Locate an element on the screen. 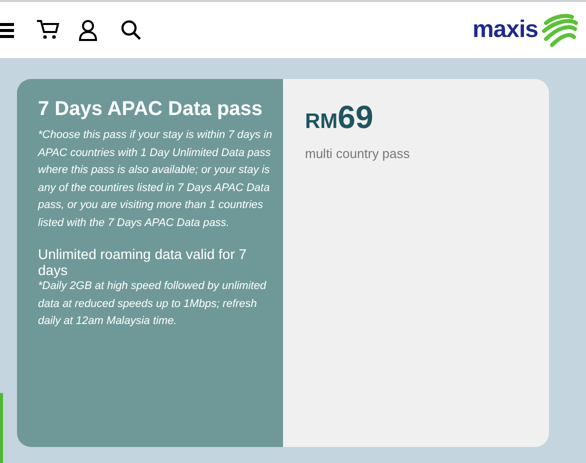  price-caption: multi country pass is located at coordinates (358, 153).